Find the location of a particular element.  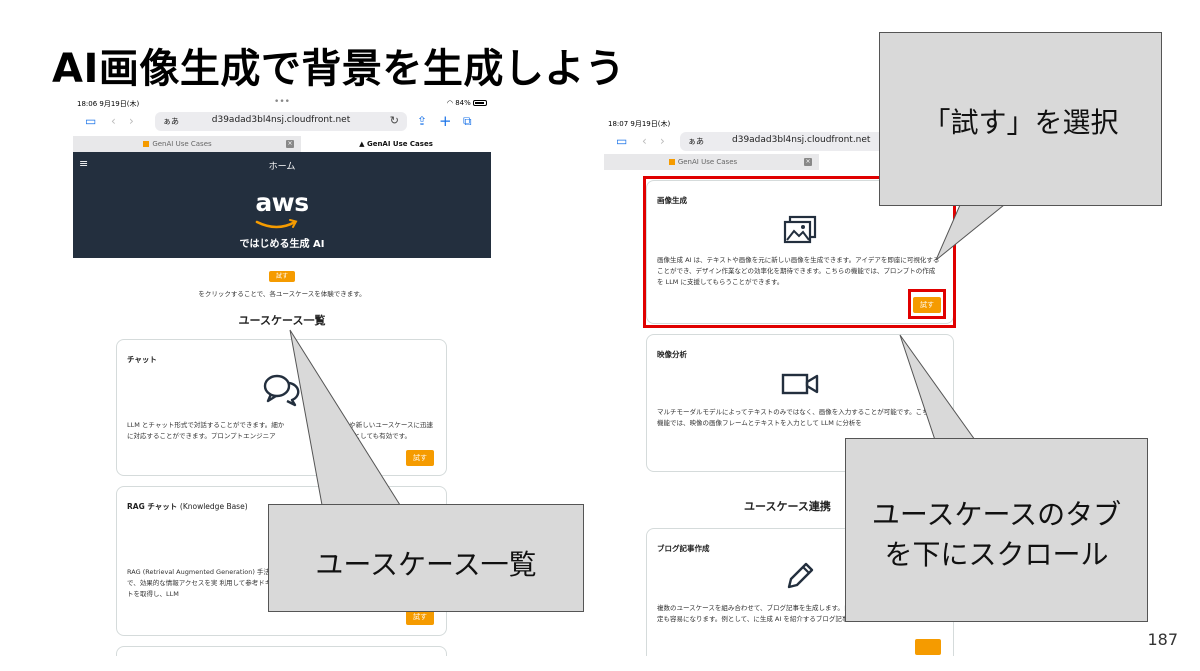

try-chat-button: 試す is located at coordinates (420, 458).